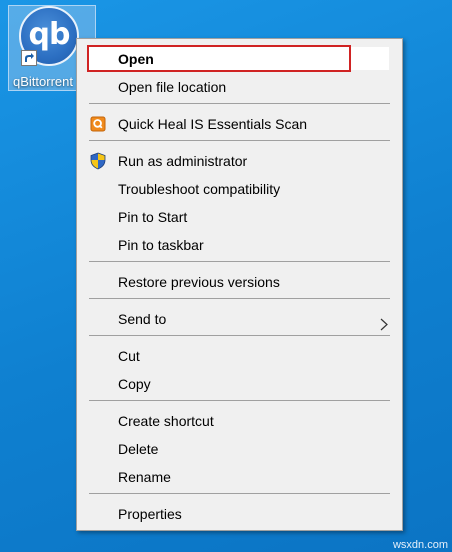  What do you see at coordinates (153, 217) in the screenshot?
I see `menu-item-label: Pin to Start` at bounding box center [153, 217].